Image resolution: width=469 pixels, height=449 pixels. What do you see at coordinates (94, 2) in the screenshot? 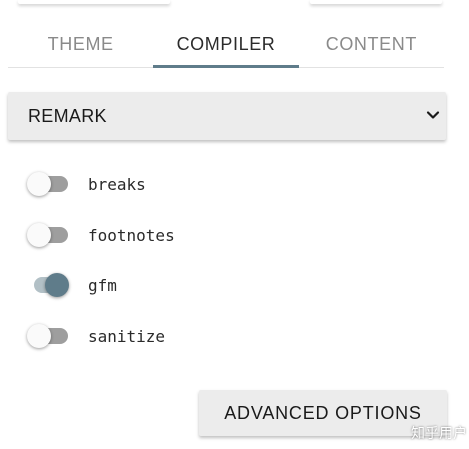
I see `cropped-top-element-left` at bounding box center [94, 2].